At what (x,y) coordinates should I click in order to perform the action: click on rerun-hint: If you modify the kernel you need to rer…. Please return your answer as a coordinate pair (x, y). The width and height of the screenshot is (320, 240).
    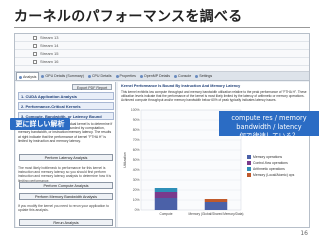
    Looking at the image, I should click on (64, 208).